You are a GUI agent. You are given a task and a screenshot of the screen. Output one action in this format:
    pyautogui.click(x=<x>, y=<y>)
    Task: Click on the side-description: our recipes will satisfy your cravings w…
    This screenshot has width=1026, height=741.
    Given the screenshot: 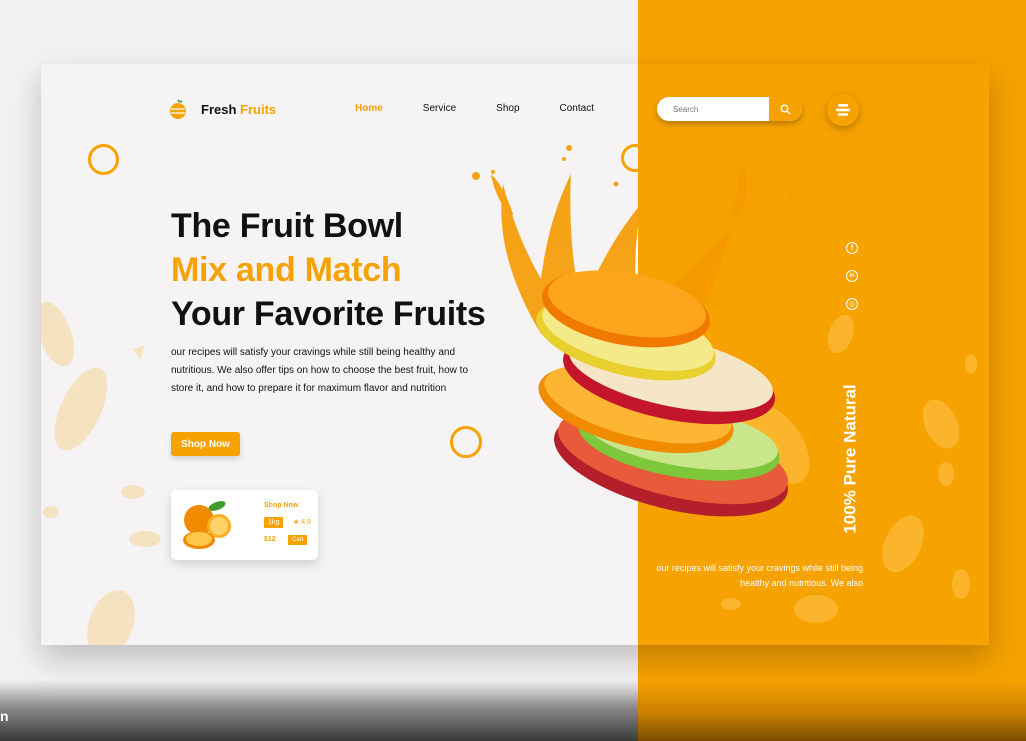 What is the action you would take?
    pyautogui.click(x=759, y=575)
    